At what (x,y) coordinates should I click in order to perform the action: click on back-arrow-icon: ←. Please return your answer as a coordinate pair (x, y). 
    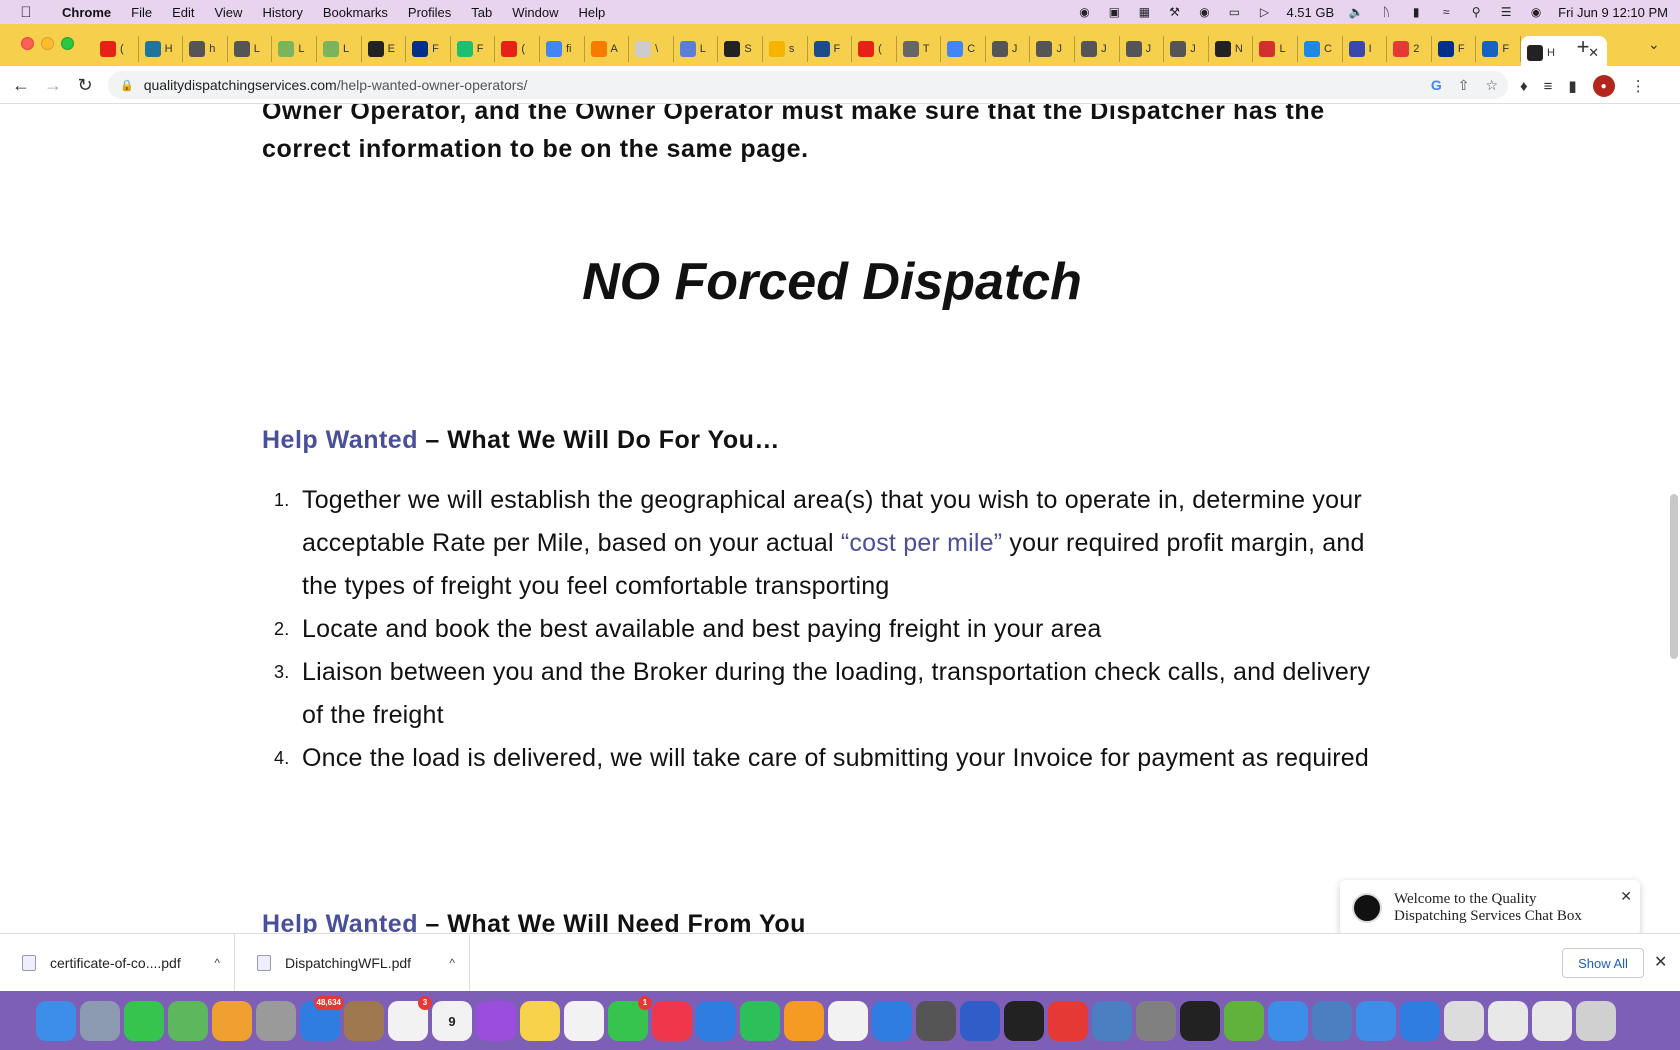
    Looking at the image, I should click on (21, 85).